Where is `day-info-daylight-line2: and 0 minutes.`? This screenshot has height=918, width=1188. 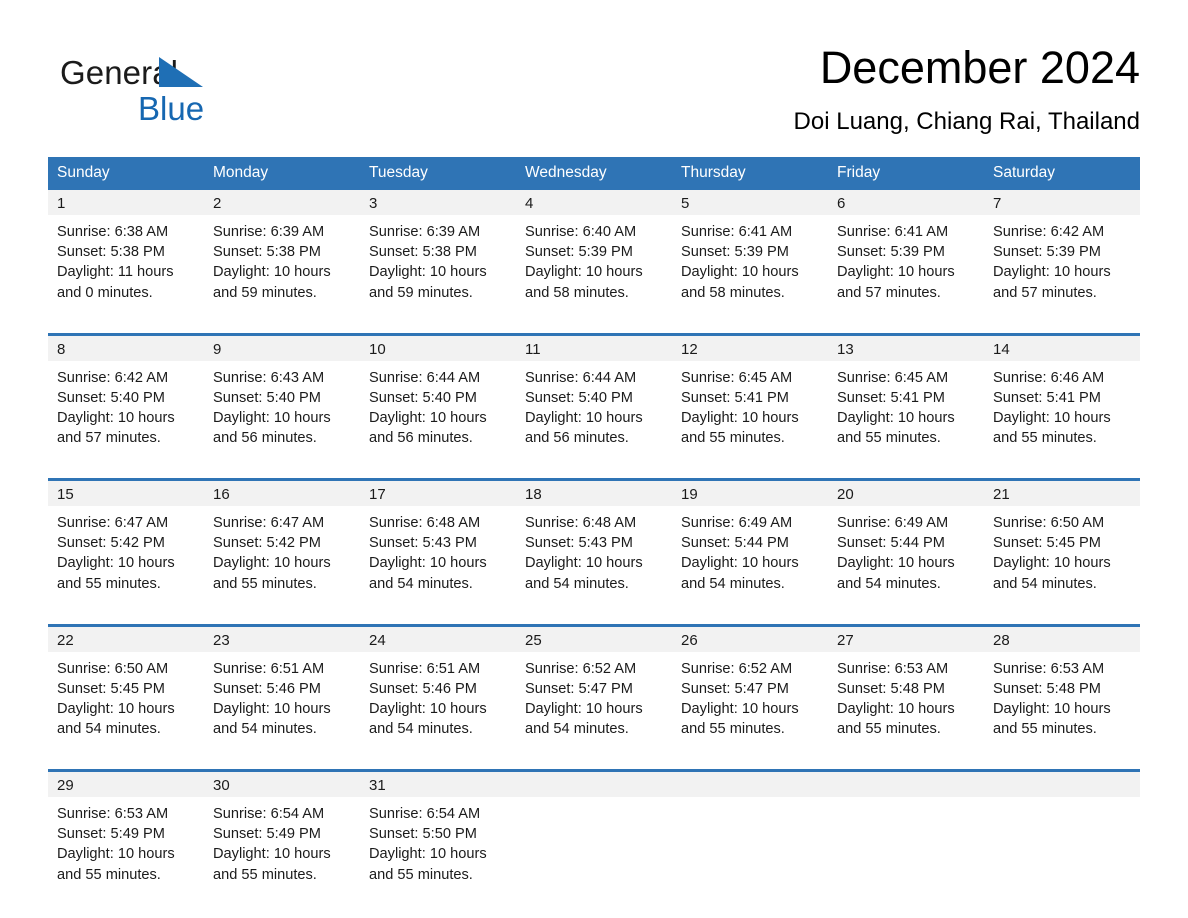
day-info-daylight-line2: and 0 minutes. is located at coordinates (105, 292).